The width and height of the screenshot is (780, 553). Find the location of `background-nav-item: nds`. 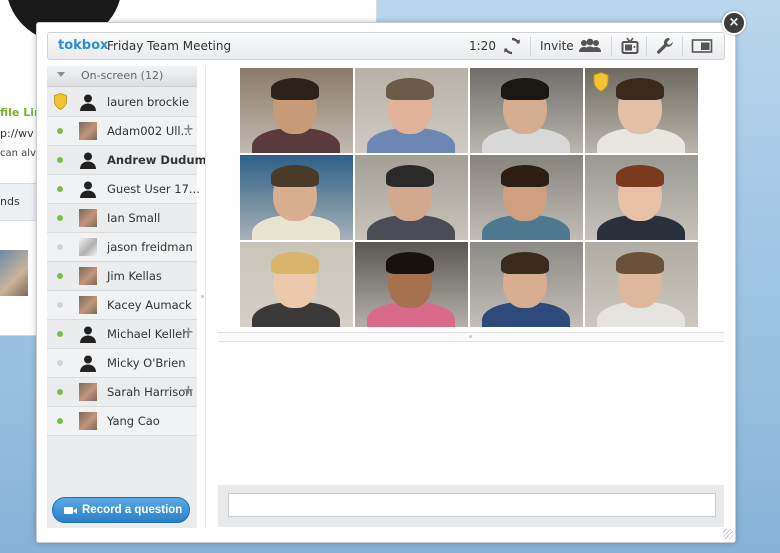

background-nav-item: nds is located at coordinates (20, 202).